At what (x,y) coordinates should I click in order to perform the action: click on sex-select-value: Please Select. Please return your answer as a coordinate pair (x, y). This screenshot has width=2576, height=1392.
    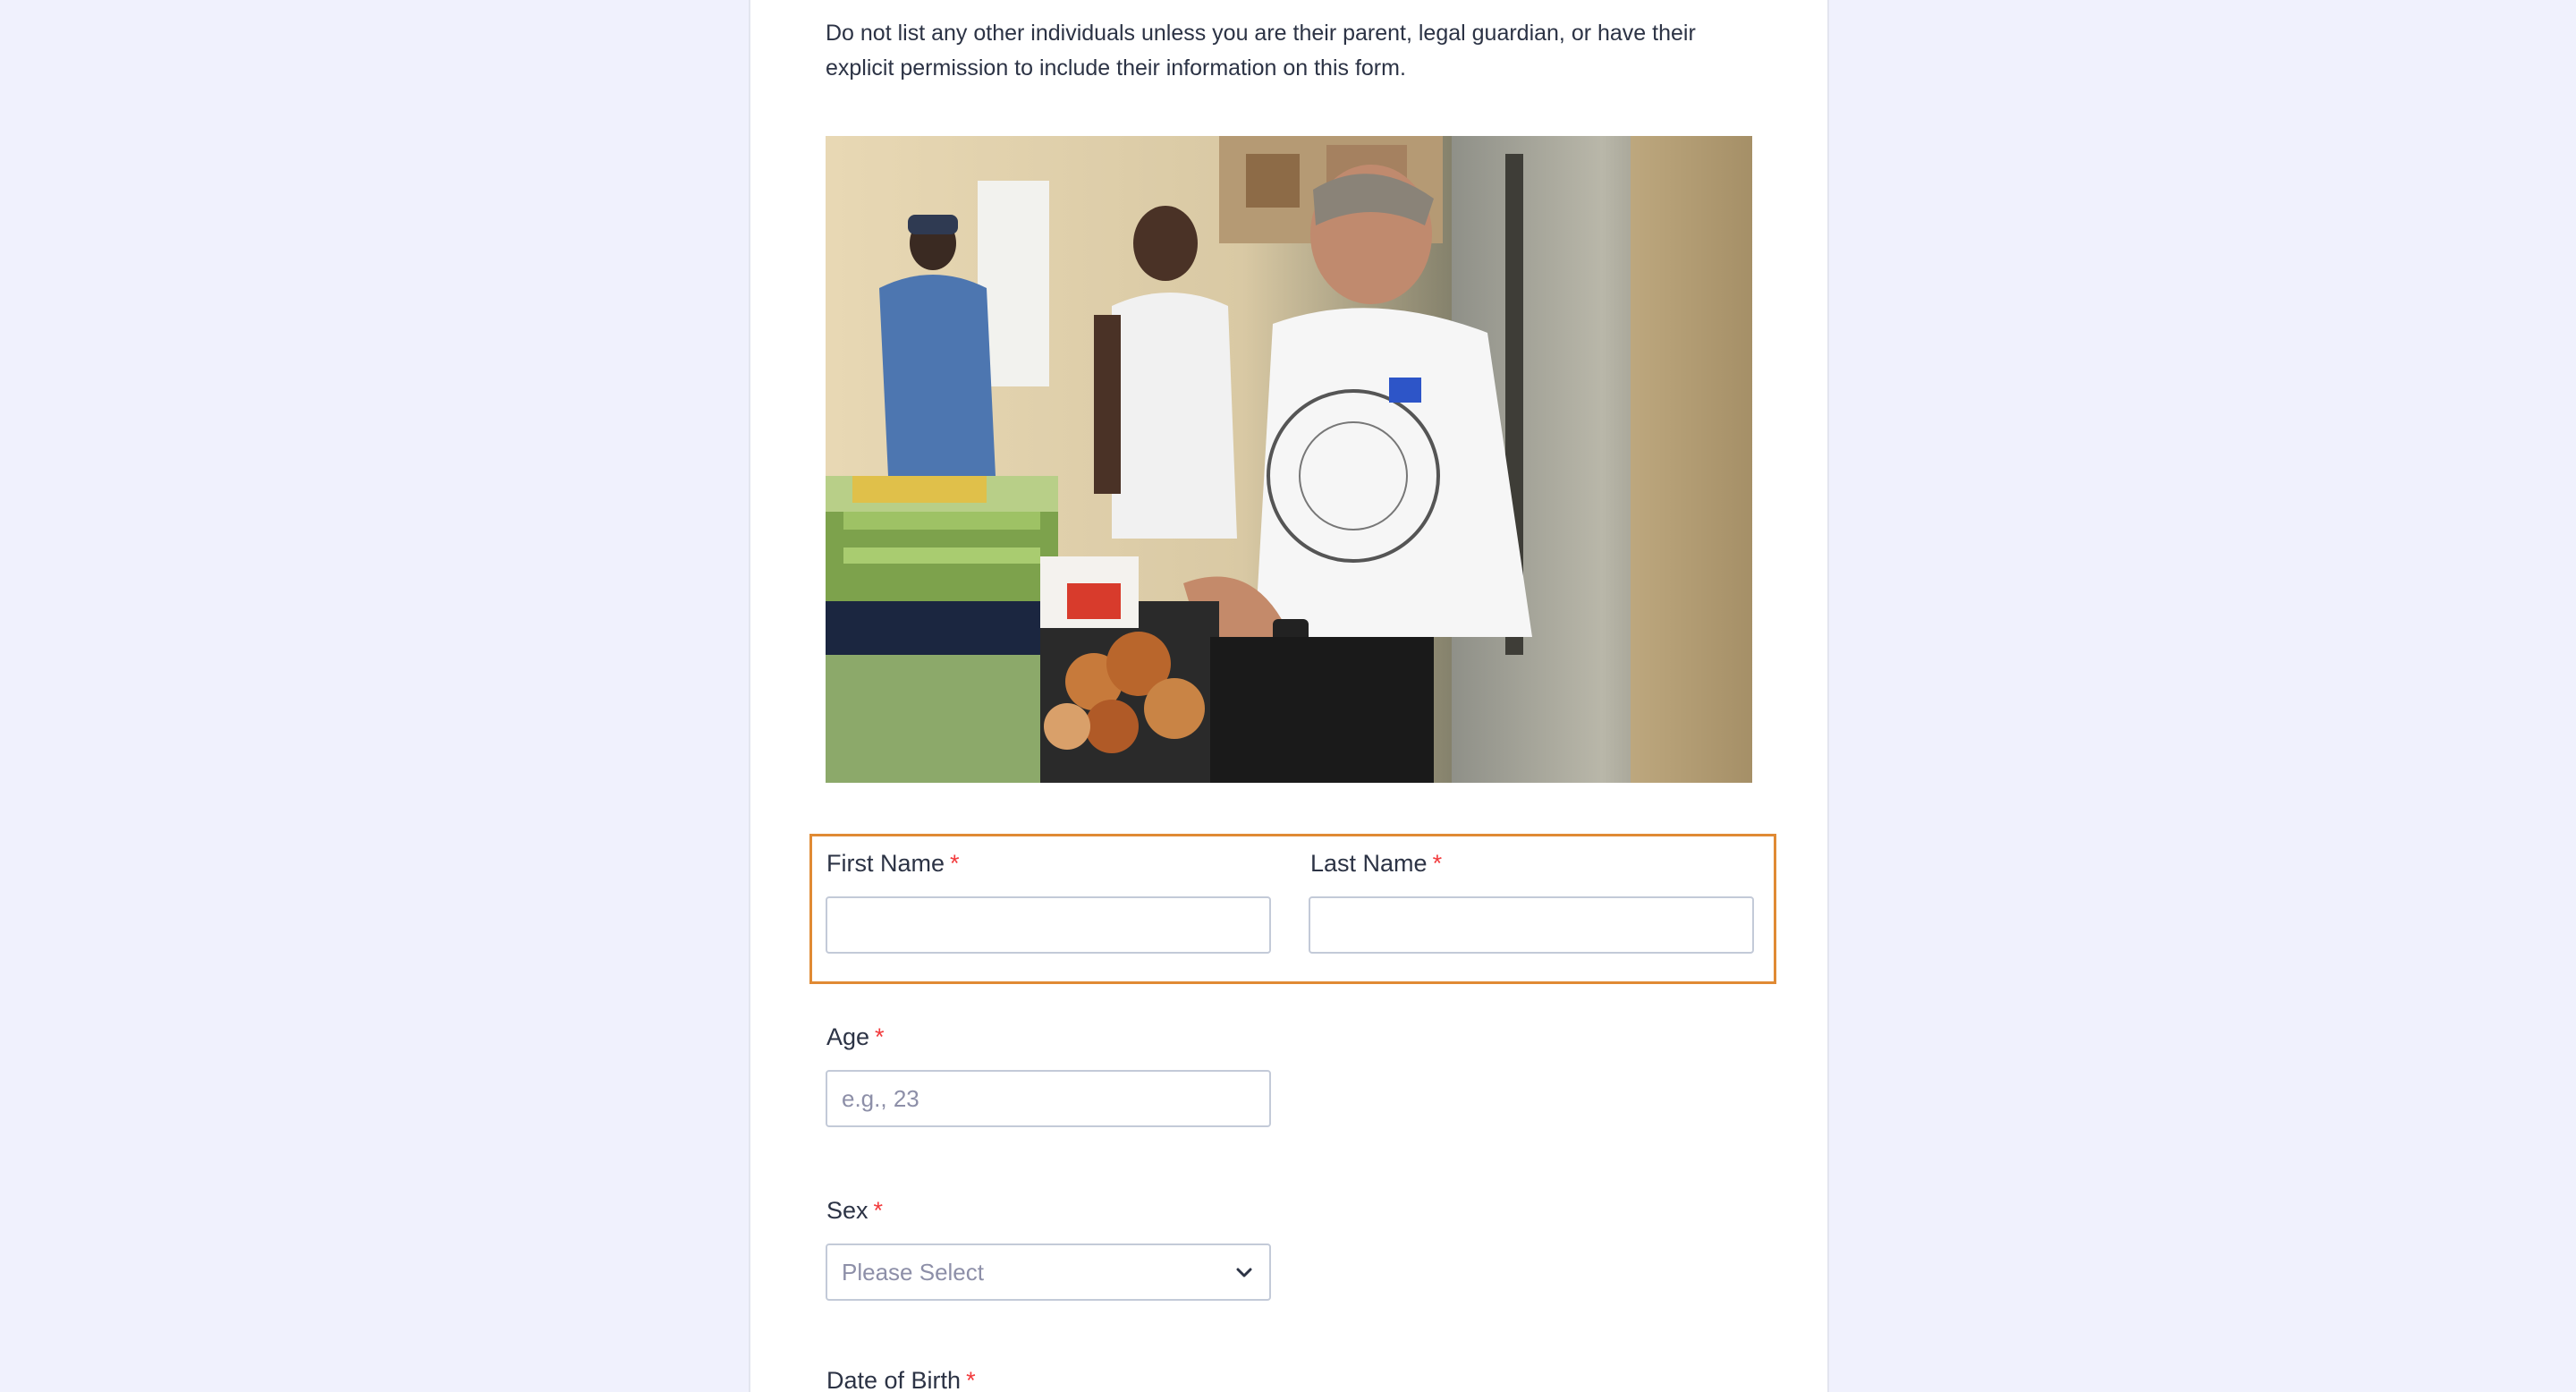
    Looking at the image, I should click on (913, 1272).